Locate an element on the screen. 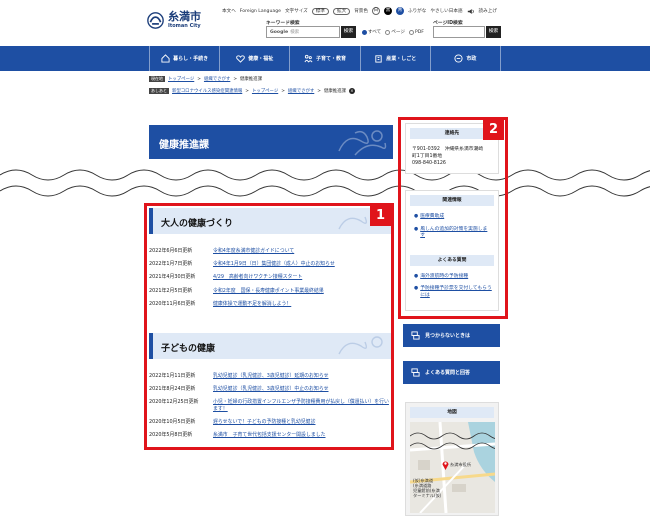 The image size is (650, 520). radio-page: ページ is located at coordinates (395, 32).